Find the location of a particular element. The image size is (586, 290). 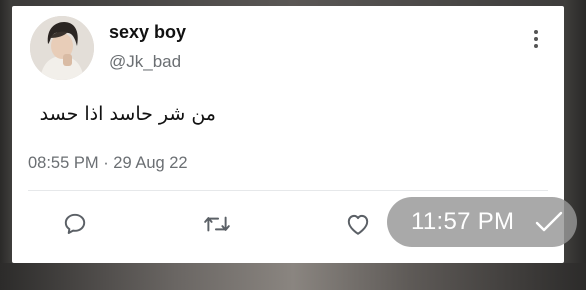

background-frame-left is located at coordinates (6, 145).